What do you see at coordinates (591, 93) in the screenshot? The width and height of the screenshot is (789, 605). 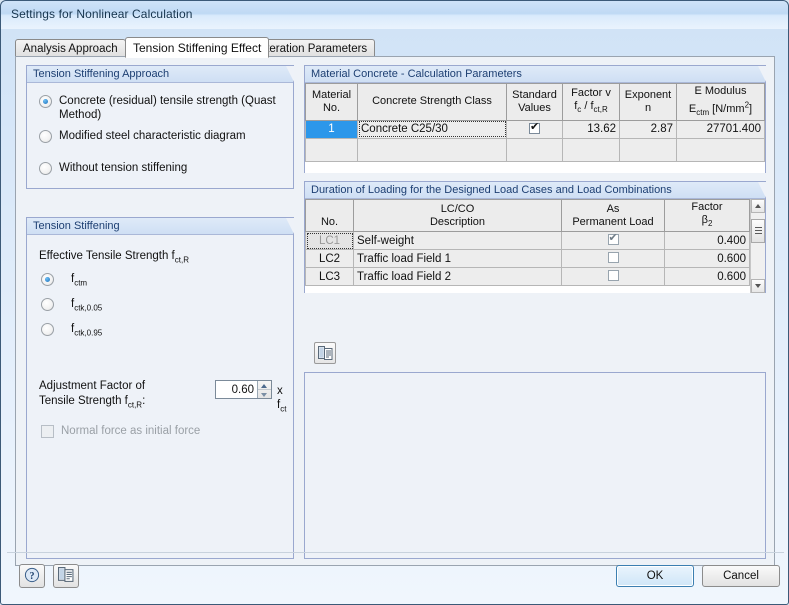 I see `col-factor-v-l1: Factor v` at bounding box center [591, 93].